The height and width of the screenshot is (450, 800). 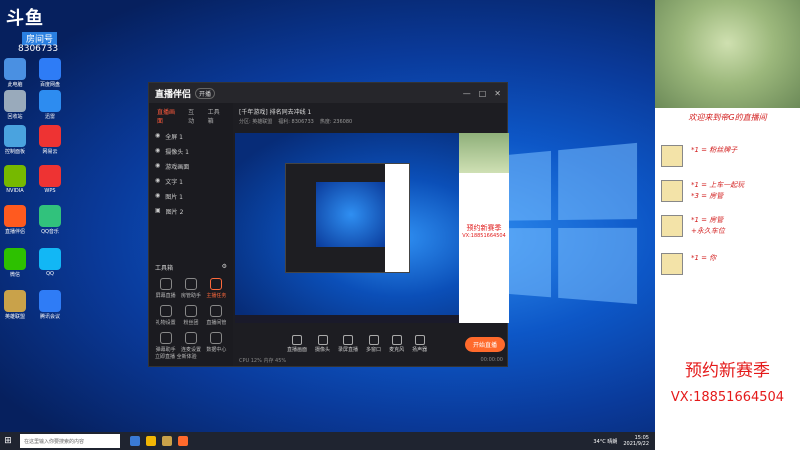 I want to click on perf-status: CPU 12% 内存 45%, so click(x=263, y=361).